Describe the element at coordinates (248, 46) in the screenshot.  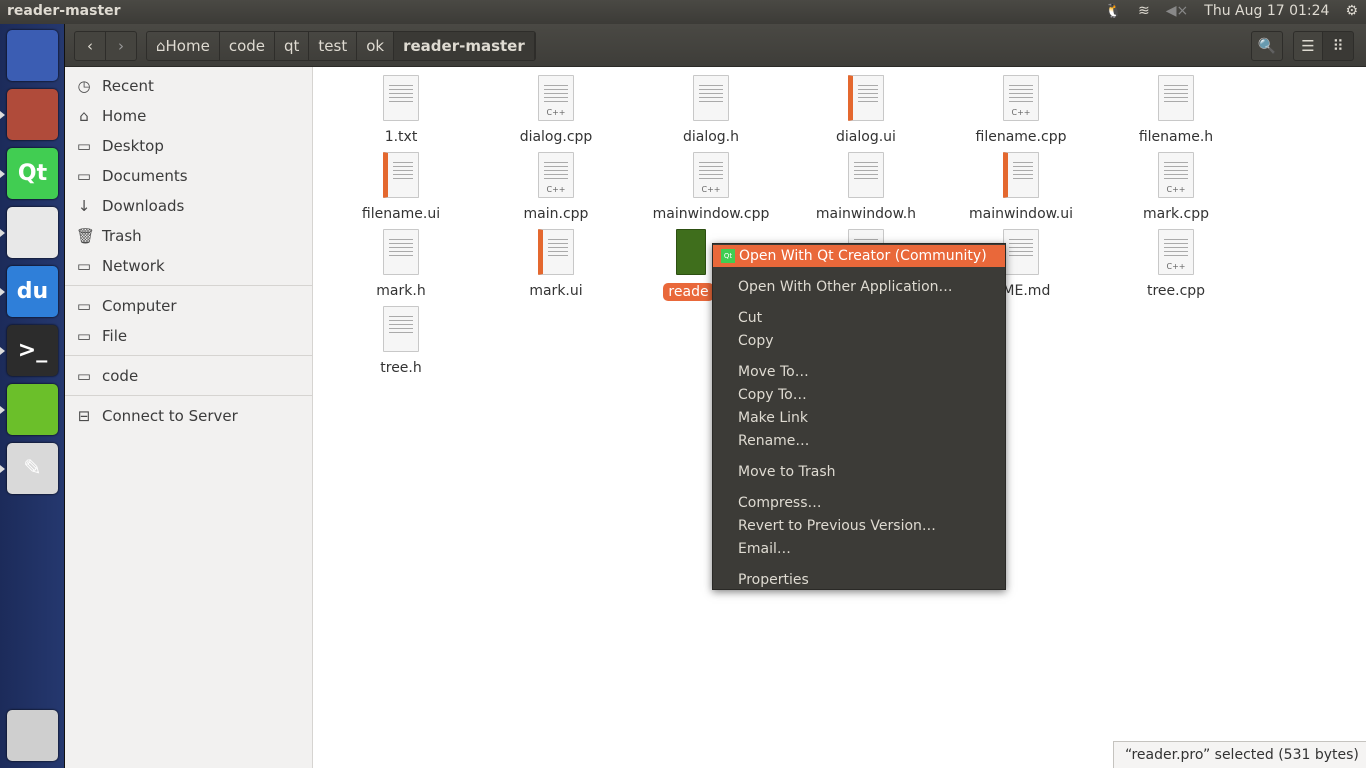
I see `breadcrumb-code: code` at that location.